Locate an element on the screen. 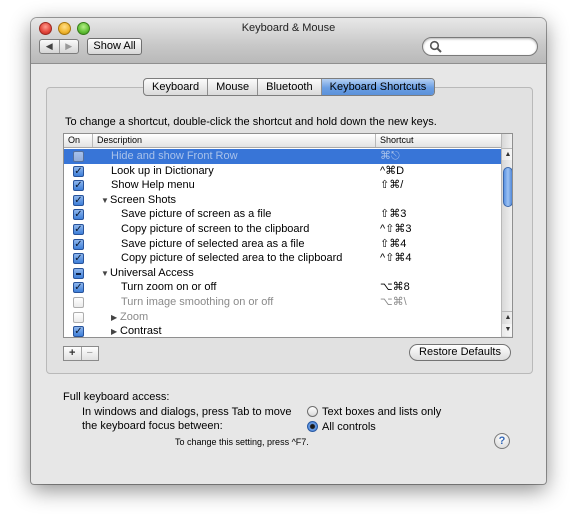  radio-button-icon is located at coordinates (312, 411).